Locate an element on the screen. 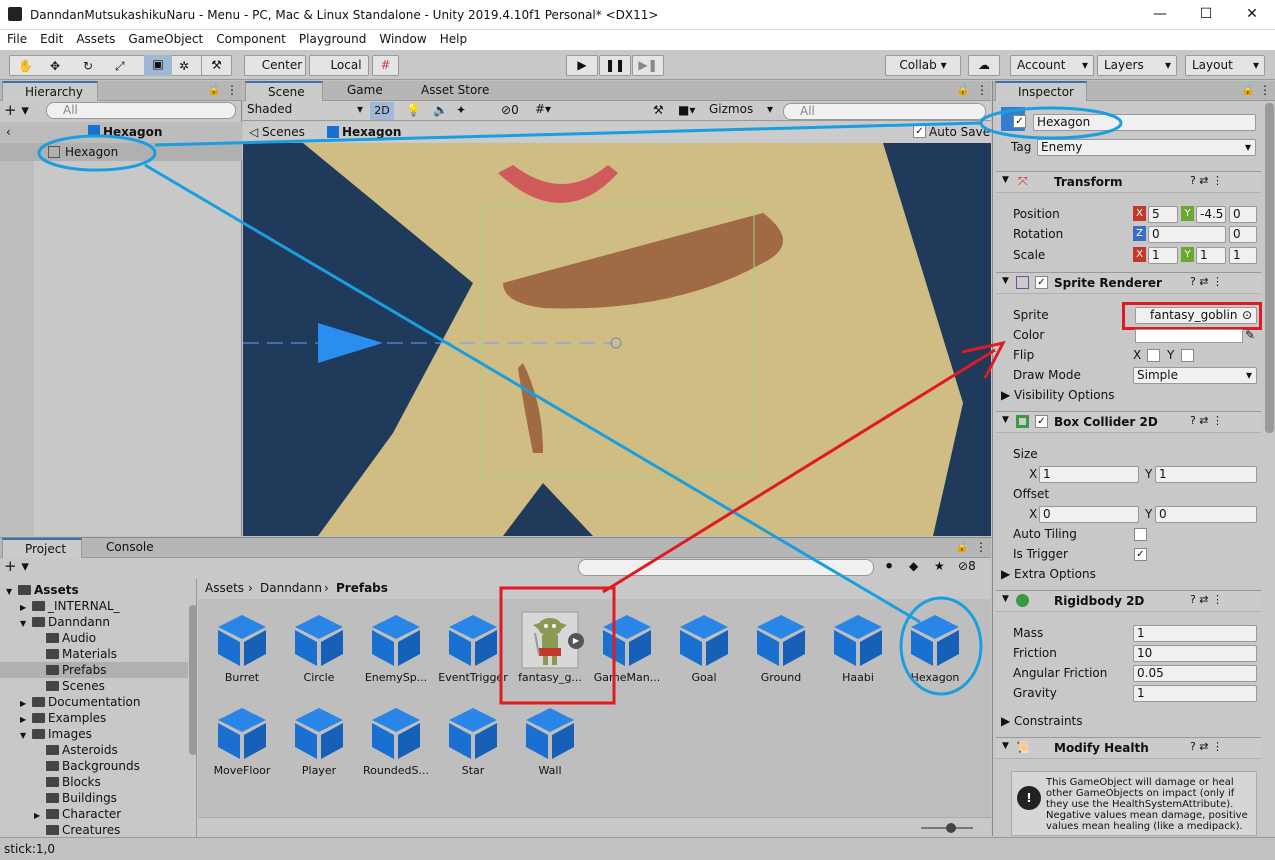 The height and width of the screenshot is (860, 1275). pivot-local-button: Local is located at coordinates (339, 65).